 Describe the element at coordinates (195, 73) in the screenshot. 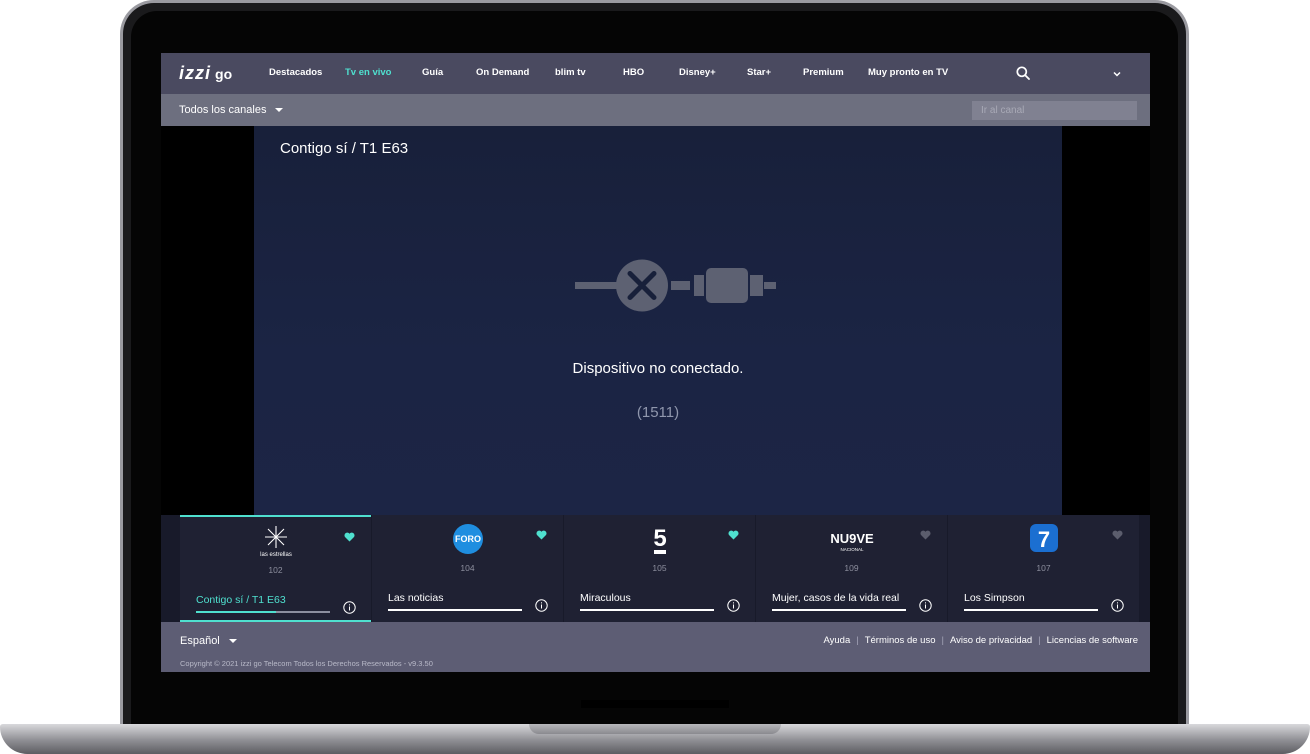

I see `logo-izzi: izzi` at that location.